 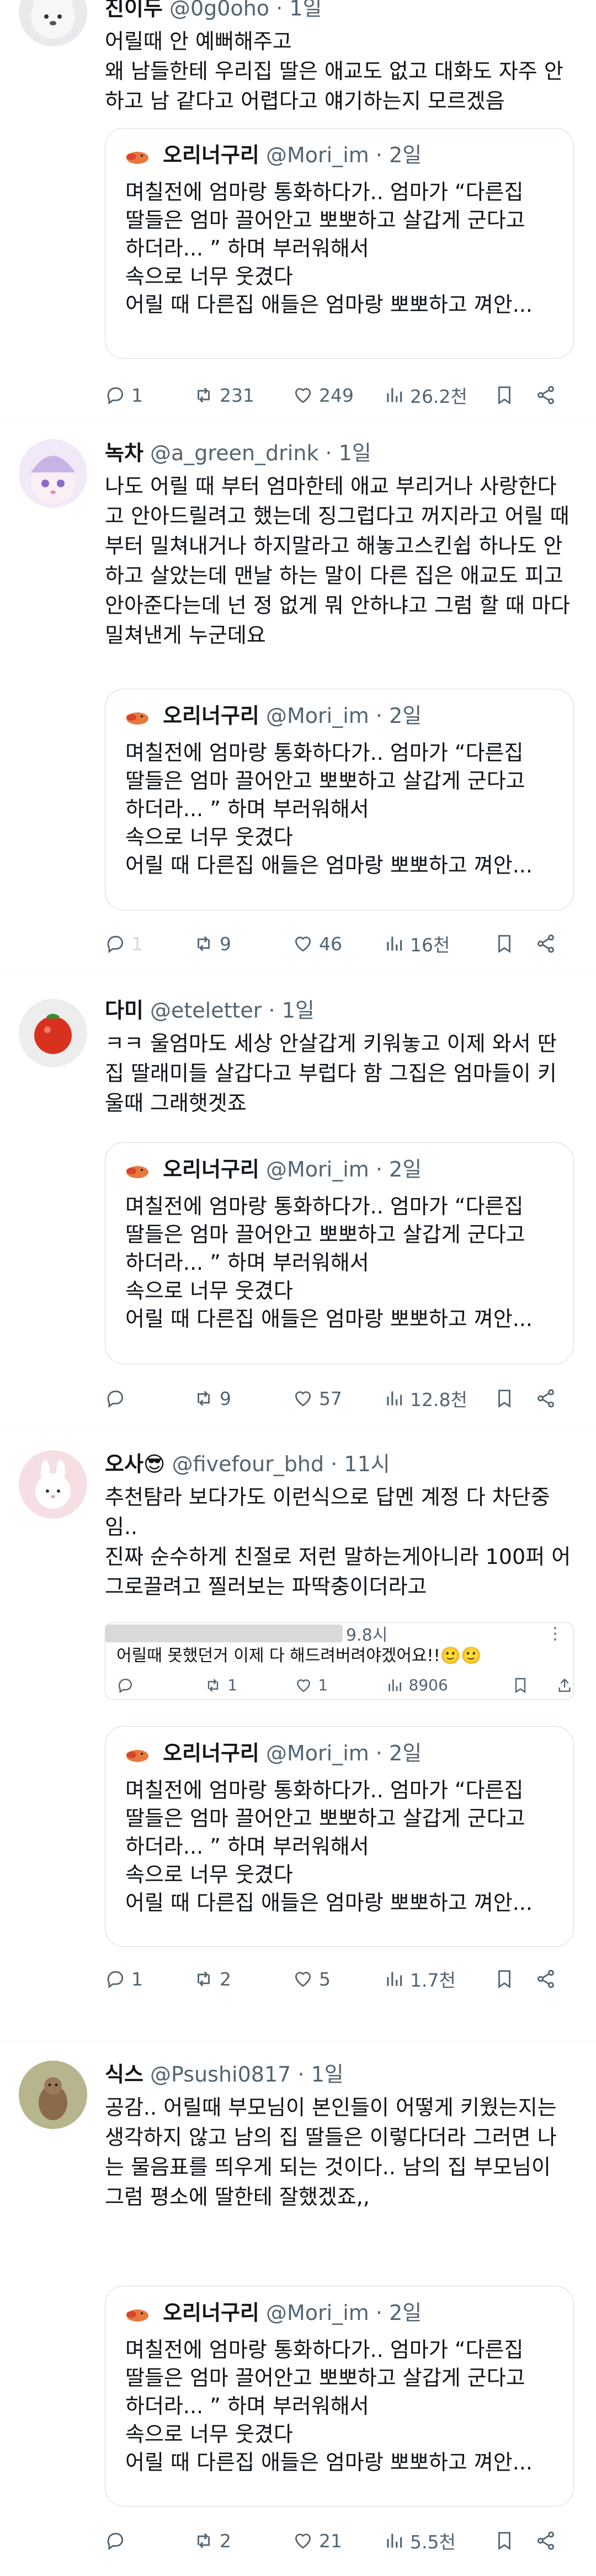 What do you see at coordinates (439, 1979) in the screenshot?
I see `views-button: 1.7천` at bounding box center [439, 1979].